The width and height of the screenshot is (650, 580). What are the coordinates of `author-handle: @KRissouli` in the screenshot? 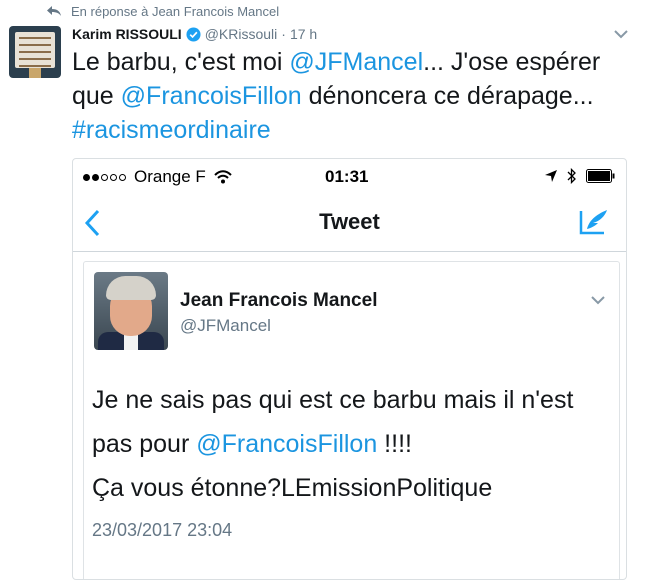 It's located at (241, 34).